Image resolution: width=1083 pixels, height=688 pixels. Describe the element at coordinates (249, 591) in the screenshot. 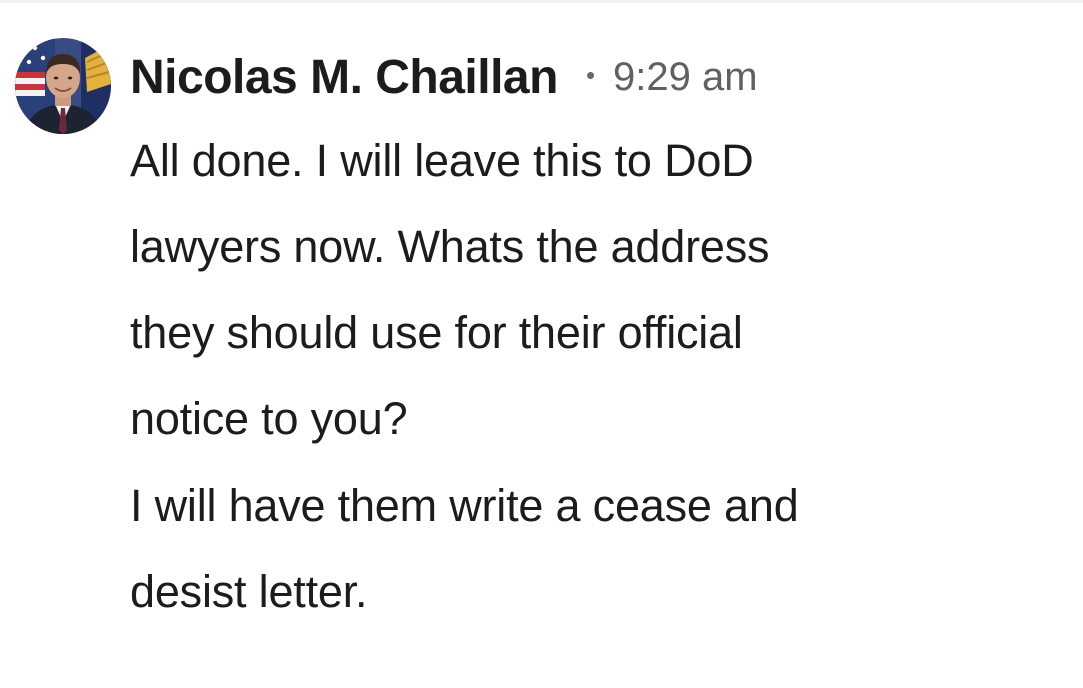

I see `message-line: desist letter.` at that location.